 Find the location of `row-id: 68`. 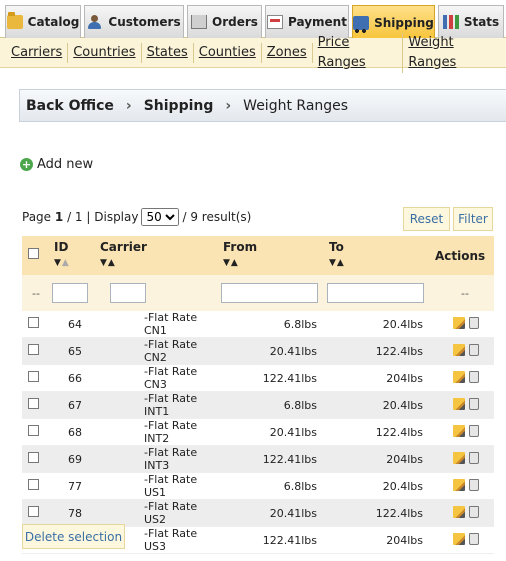

row-id: 68 is located at coordinates (71, 432).